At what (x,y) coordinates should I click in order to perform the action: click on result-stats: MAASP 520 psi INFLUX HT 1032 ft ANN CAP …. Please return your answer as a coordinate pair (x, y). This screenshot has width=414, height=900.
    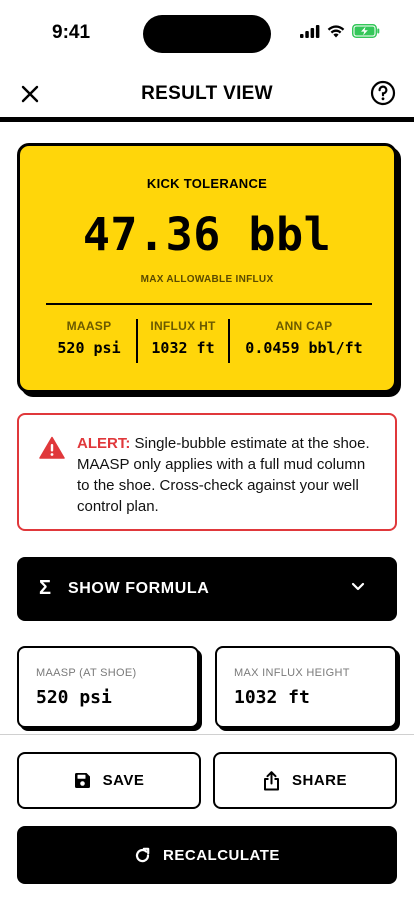
    Looking at the image, I should click on (210, 341).